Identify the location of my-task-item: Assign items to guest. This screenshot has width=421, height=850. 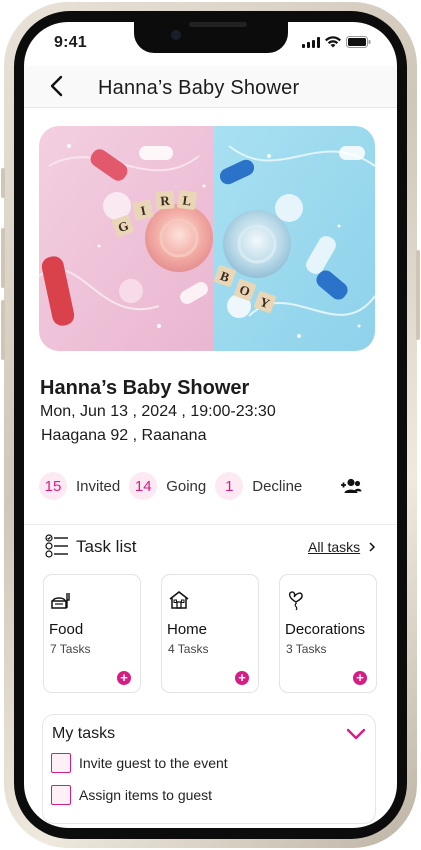
(131, 795).